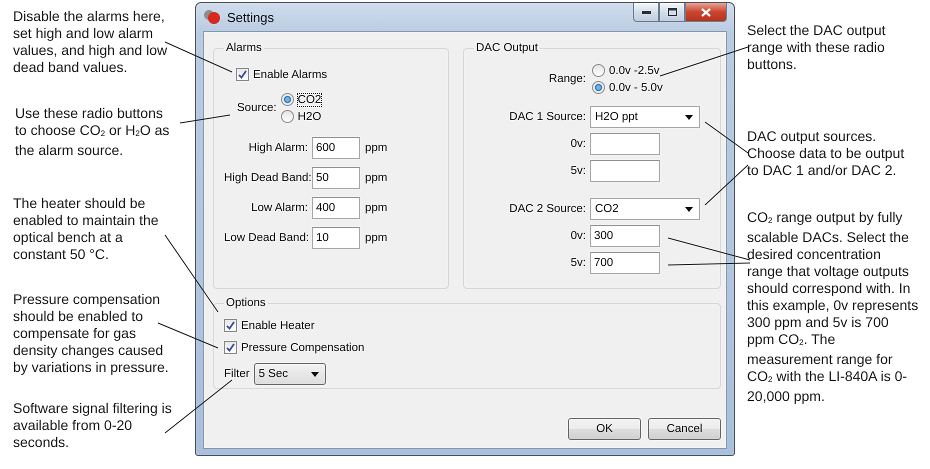 The width and height of the screenshot is (930, 469). What do you see at coordinates (244, 48) in the screenshot?
I see `group-title: Alarms` at bounding box center [244, 48].